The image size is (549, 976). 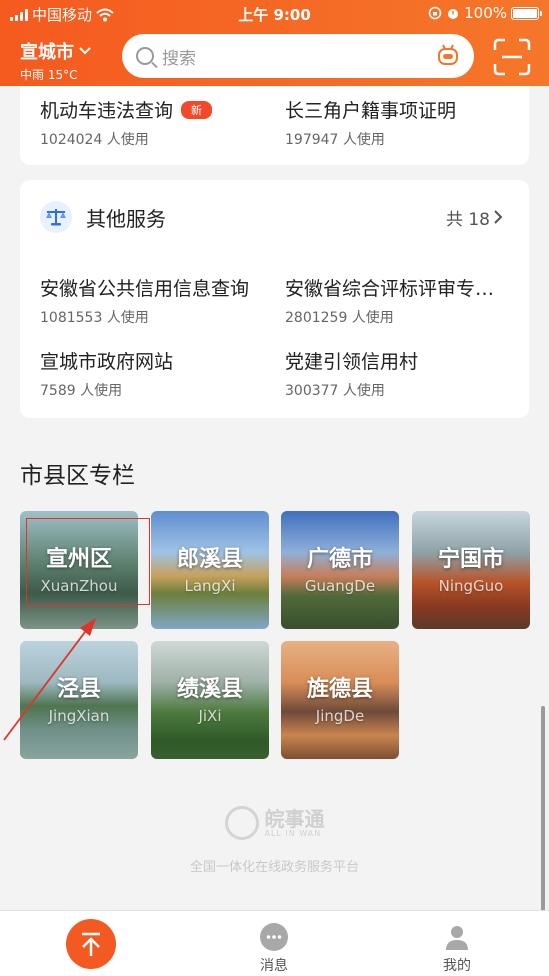 What do you see at coordinates (293, 833) in the screenshot?
I see `brand-sub: ALL IN WAN` at bounding box center [293, 833].